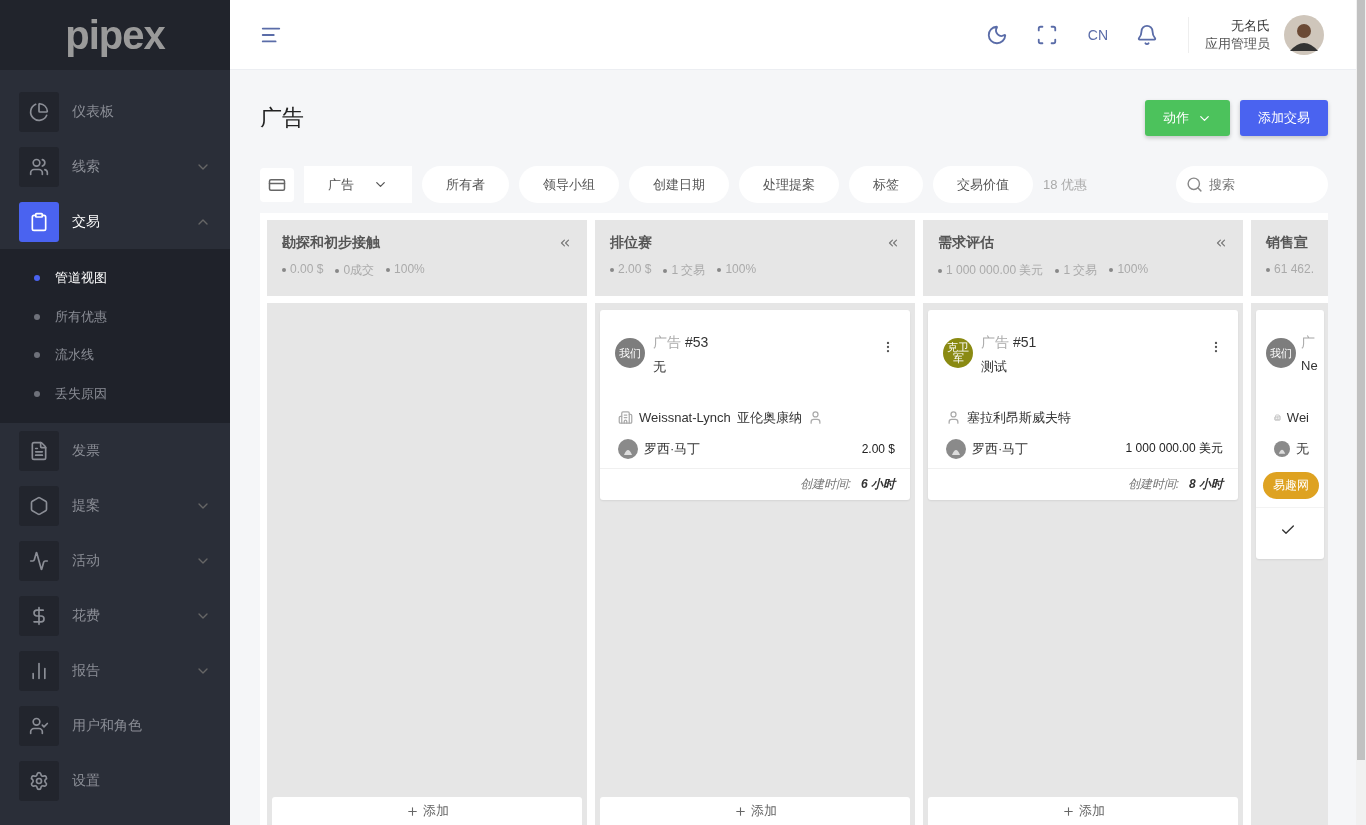  Describe the element at coordinates (569, 184) in the screenshot. I see `filter-pill: 领导小组` at that location.